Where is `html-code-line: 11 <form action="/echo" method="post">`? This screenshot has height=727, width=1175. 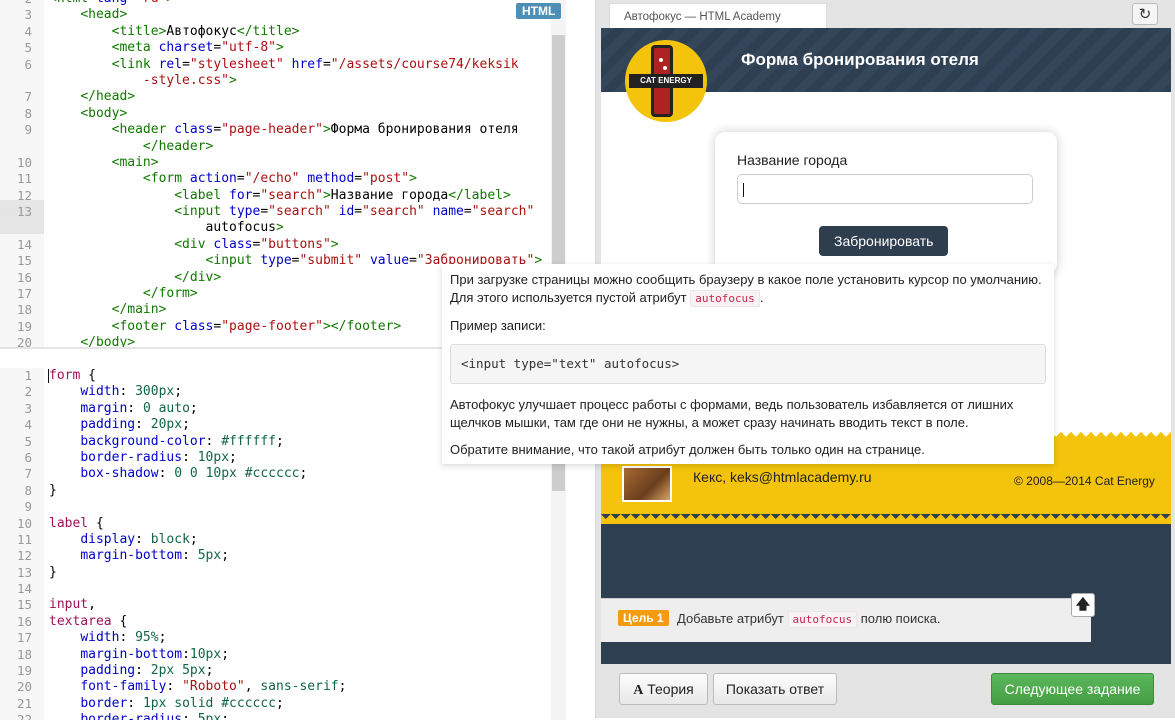
html-code-line: 11 <form action="/echo" method="post"> is located at coordinates (275, 179).